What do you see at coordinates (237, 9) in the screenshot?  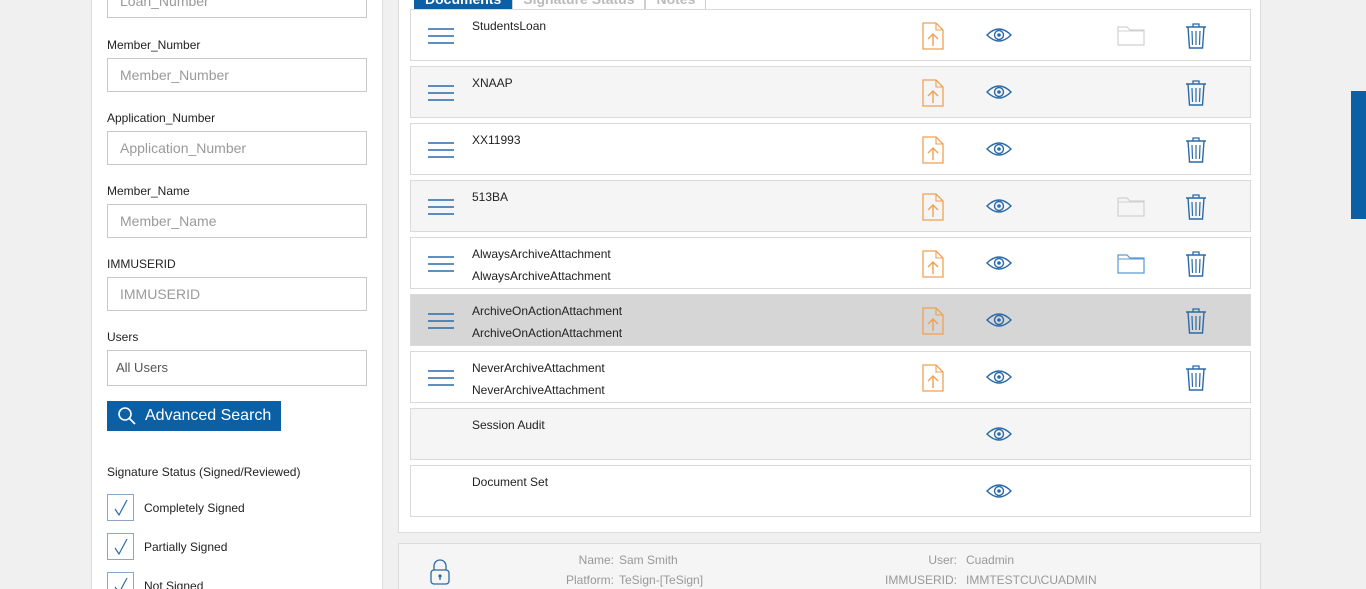 I see `loan-number-input` at bounding box center [237, 9].